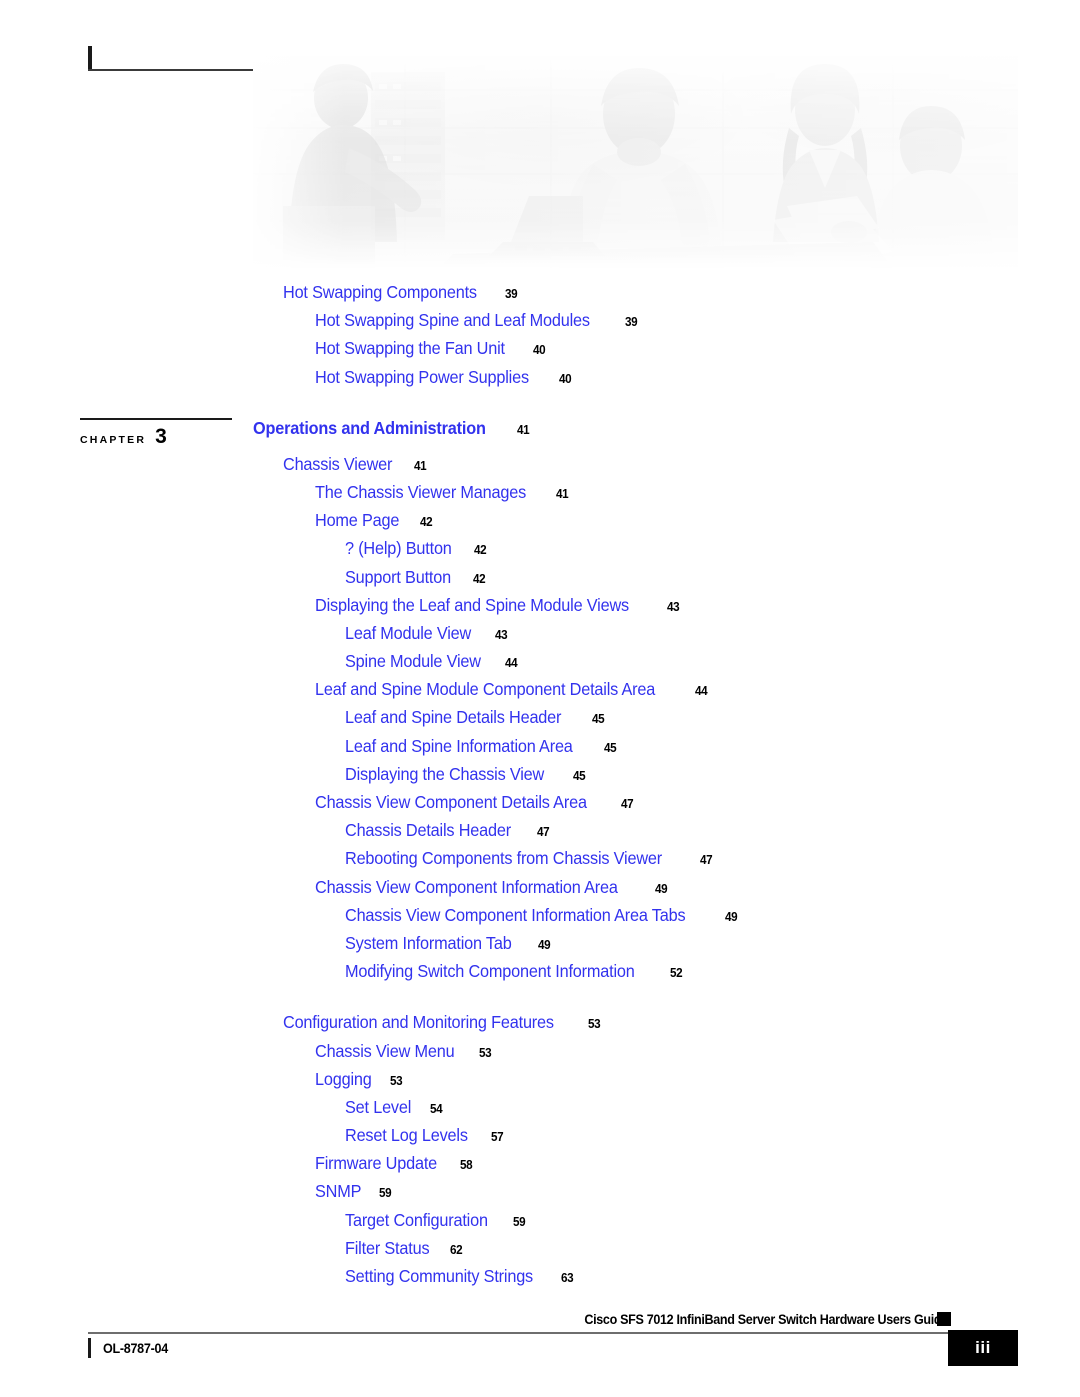 This screenshot has width=1080, height=1397. What do you see at coordinates (466, 886) in the screenshot?
I see `toc-entry-title: Chassis View Component Information Area` at bounding box center [466, 886].